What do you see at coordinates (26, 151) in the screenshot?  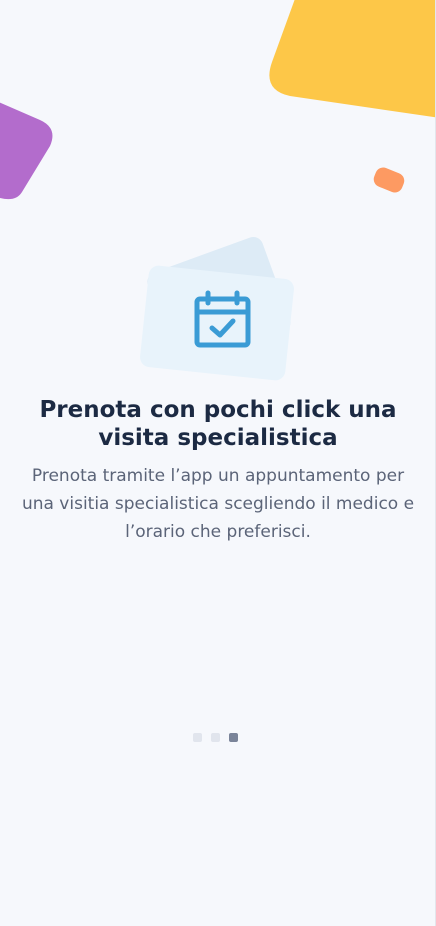 I see `purple-shape` at bounding box center [26, 151].